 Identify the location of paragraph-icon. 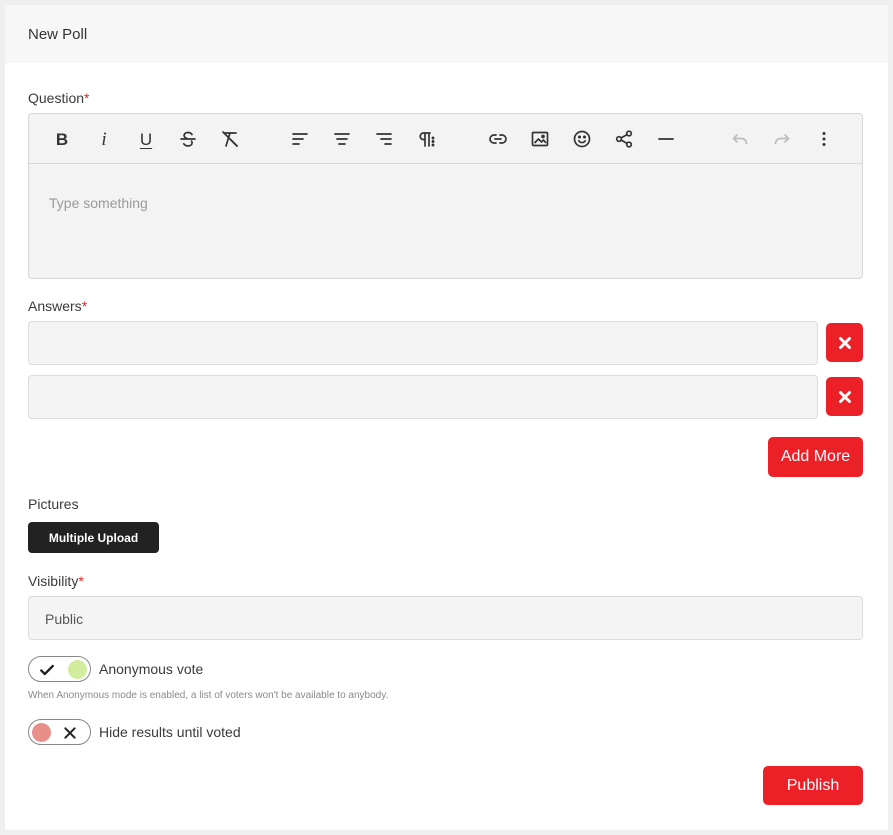
(427, 139).